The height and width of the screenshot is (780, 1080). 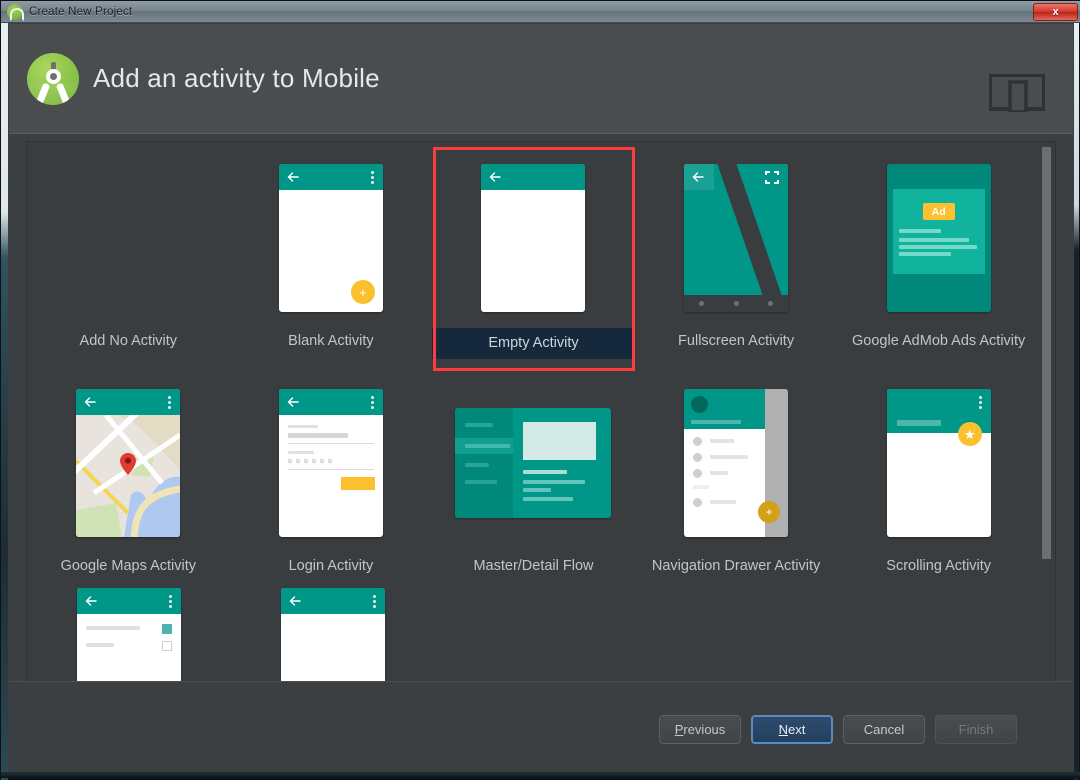 What do you see at coordinates (541, 726) in the screenshot?
I see `dialog-footer: Previous Next Cancel Finish` at bounding box center [541, 726].